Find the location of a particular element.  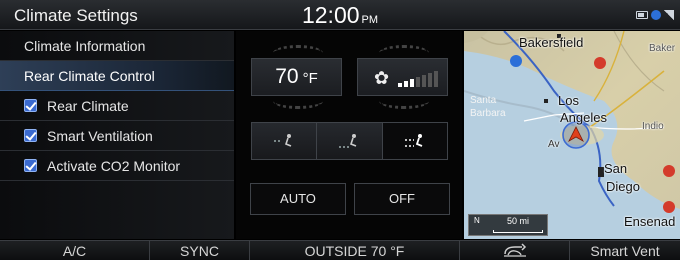

vent-feet-icon is located at coordinates (348, 141).